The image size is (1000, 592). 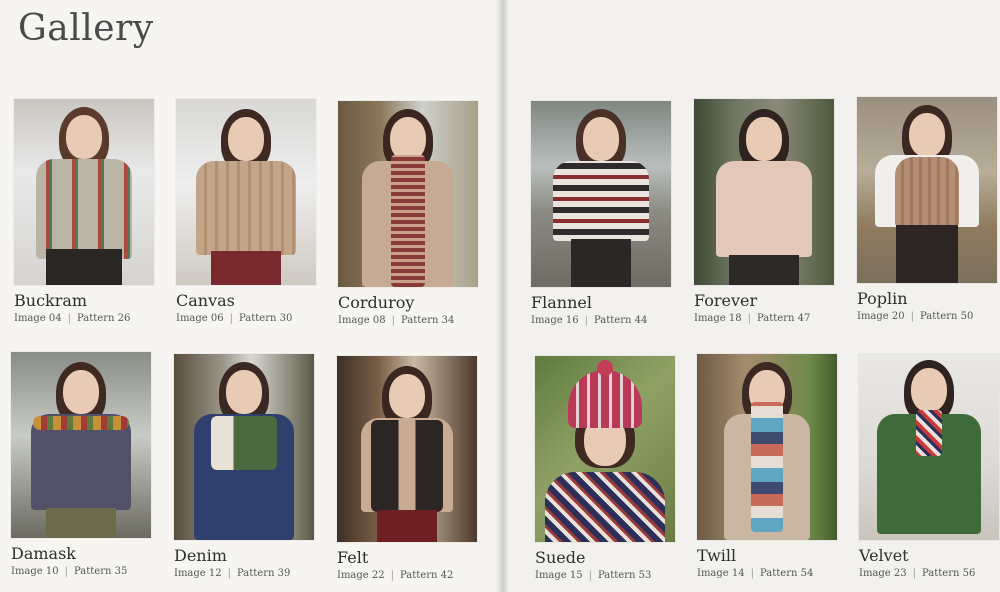 What do you see at coordinates (561, 302) in the screenshot?
I see `pattern-name: Flannel` at bounding box center [561, 302].